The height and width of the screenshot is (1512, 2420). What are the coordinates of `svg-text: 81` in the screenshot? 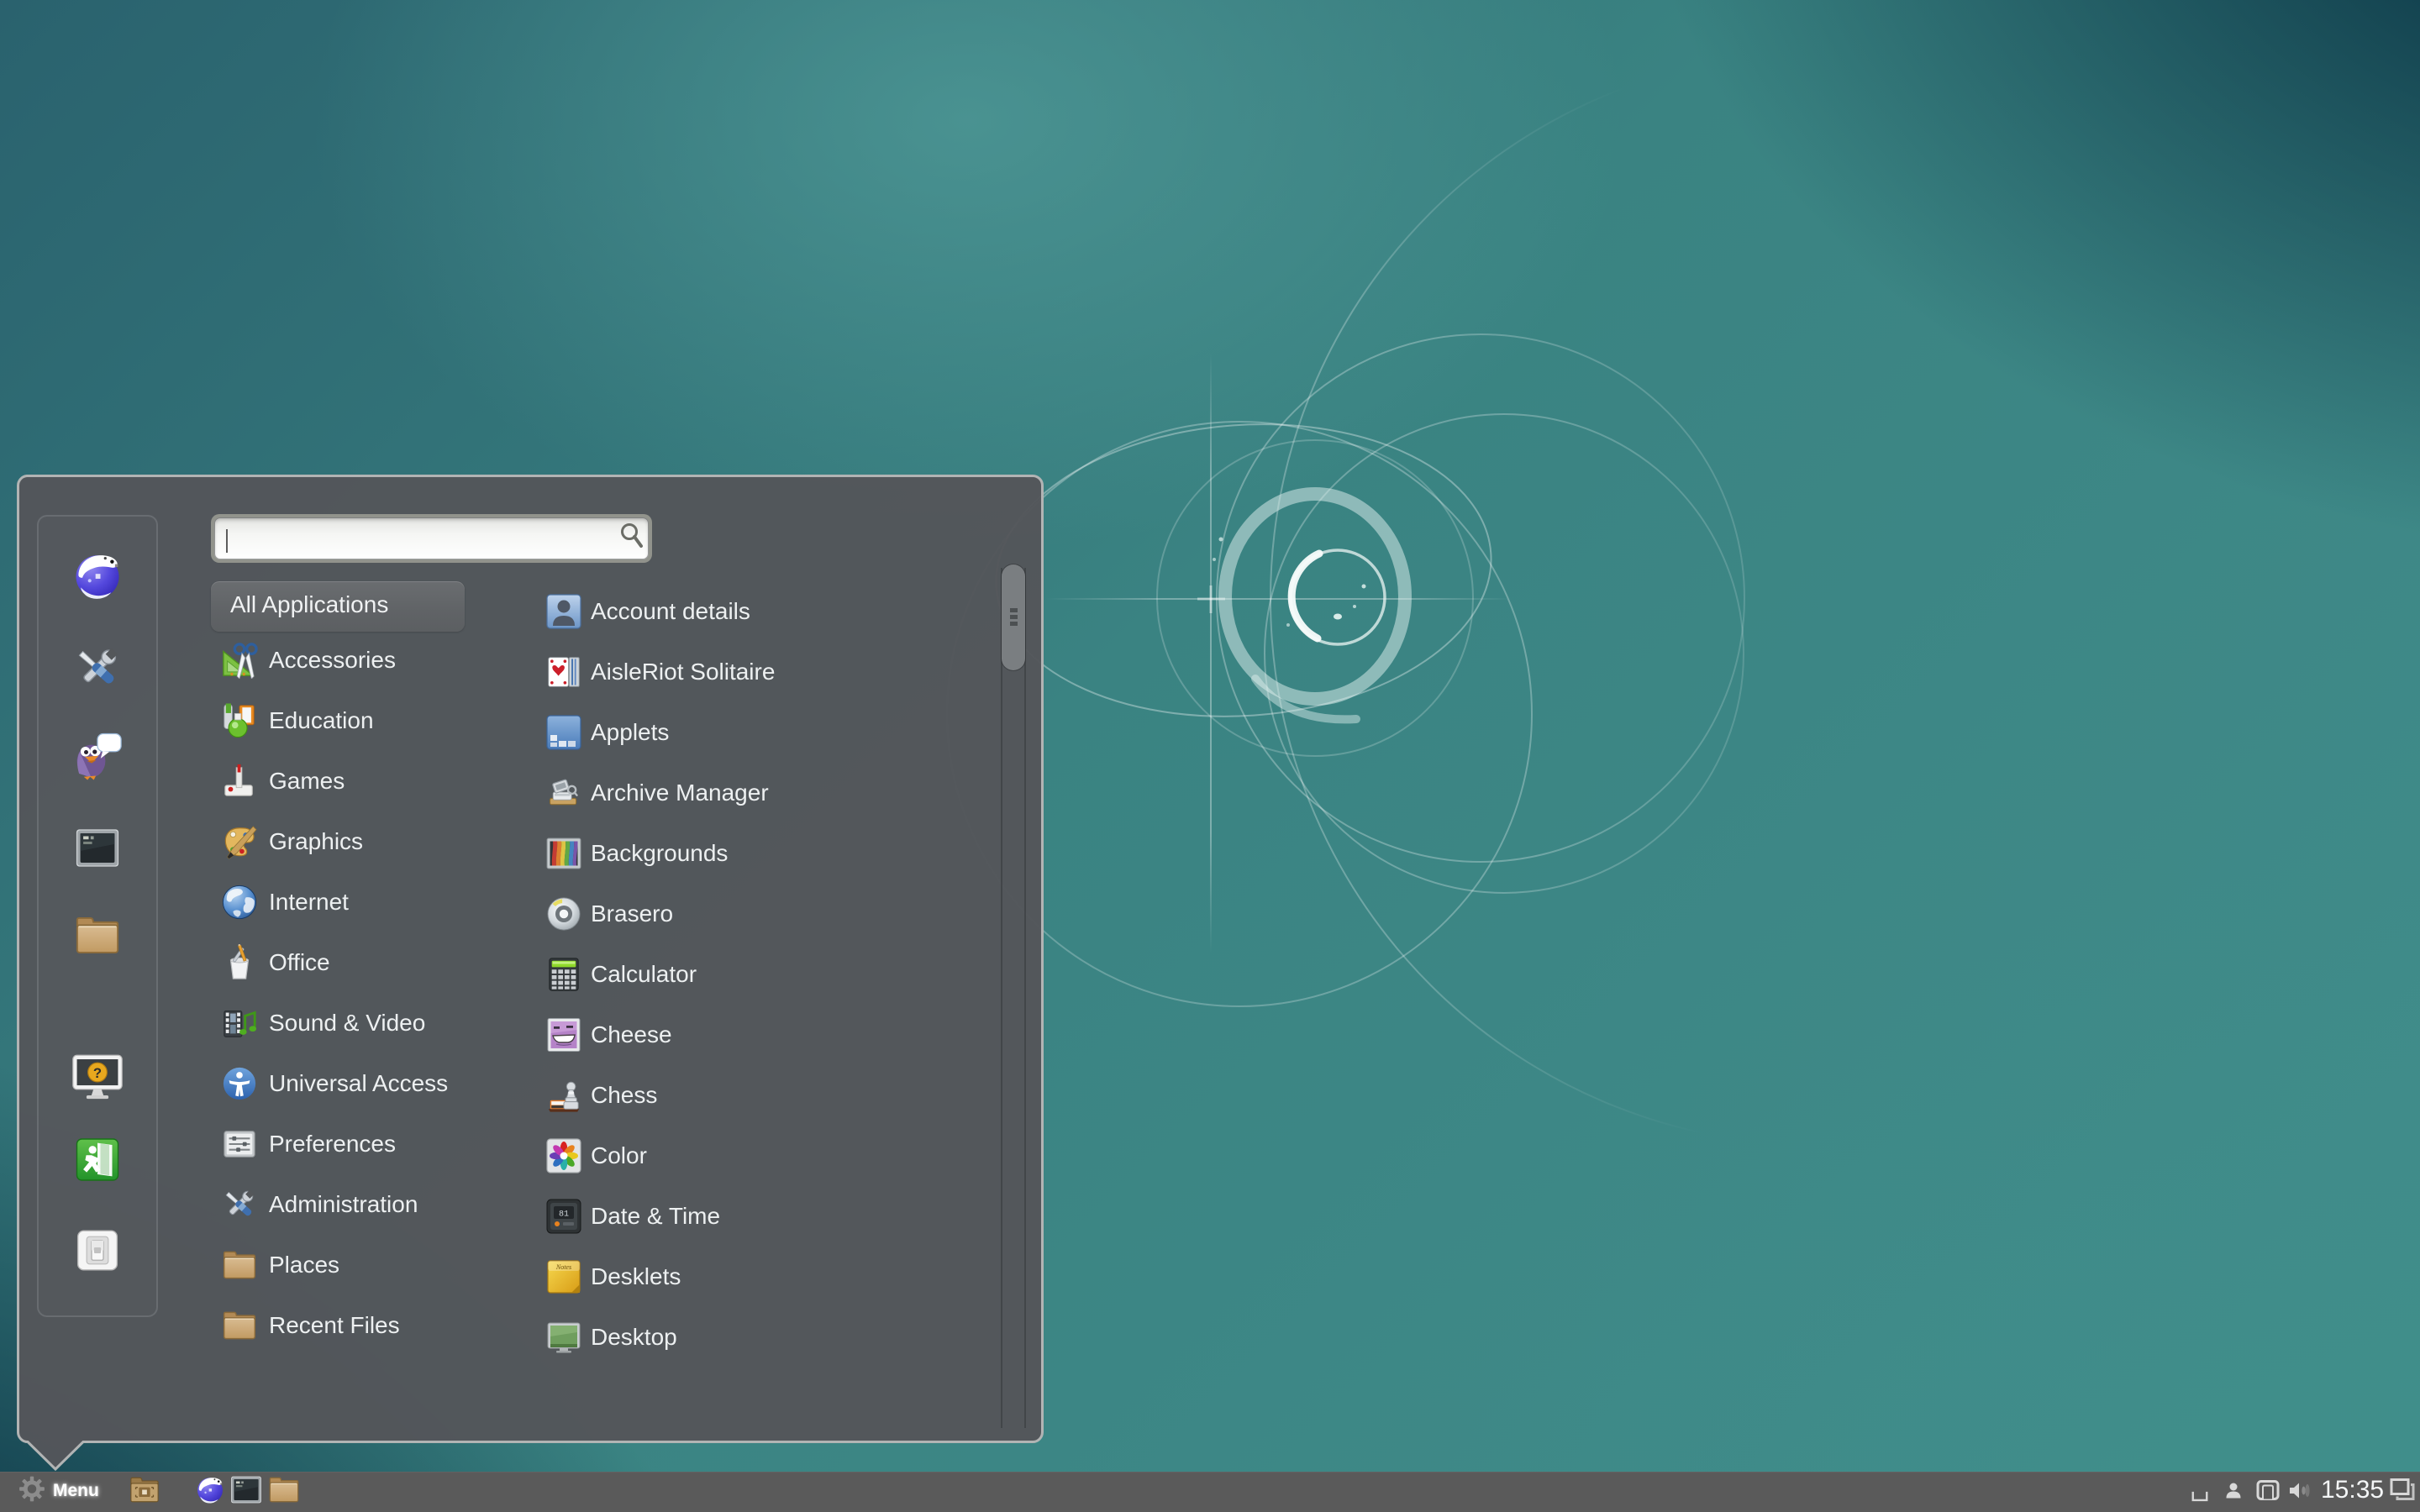 It's located at (564, 1215).